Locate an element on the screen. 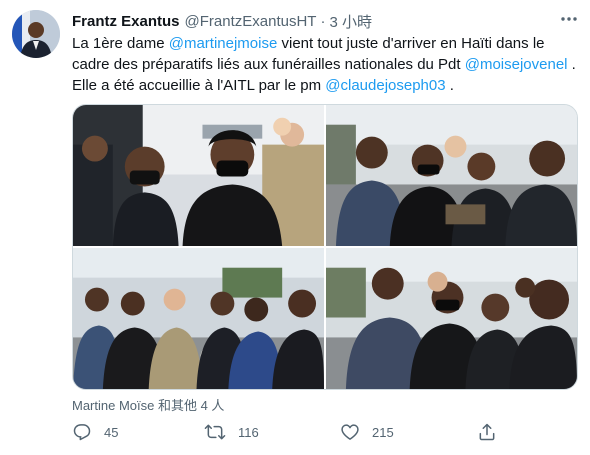  retweet-icon is located at coordinates (215, 432).